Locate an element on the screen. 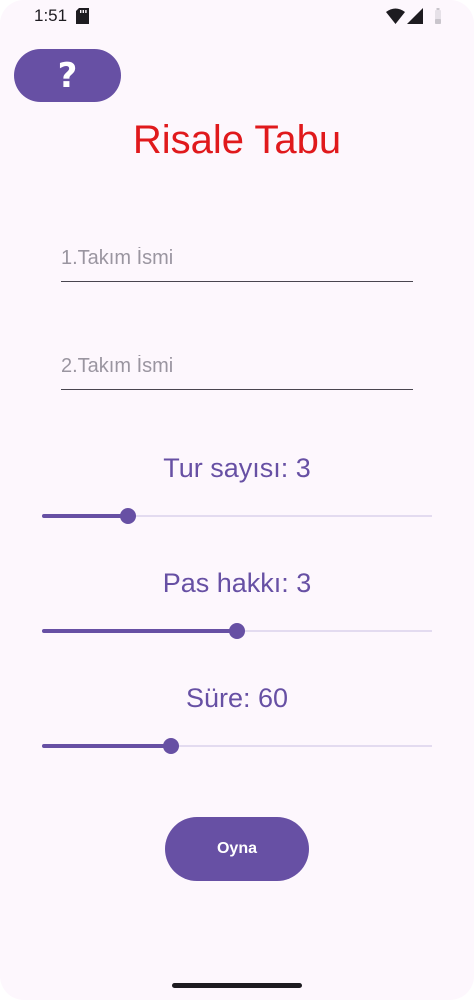  help-button-label: ? is located at coordinates (67, 75).